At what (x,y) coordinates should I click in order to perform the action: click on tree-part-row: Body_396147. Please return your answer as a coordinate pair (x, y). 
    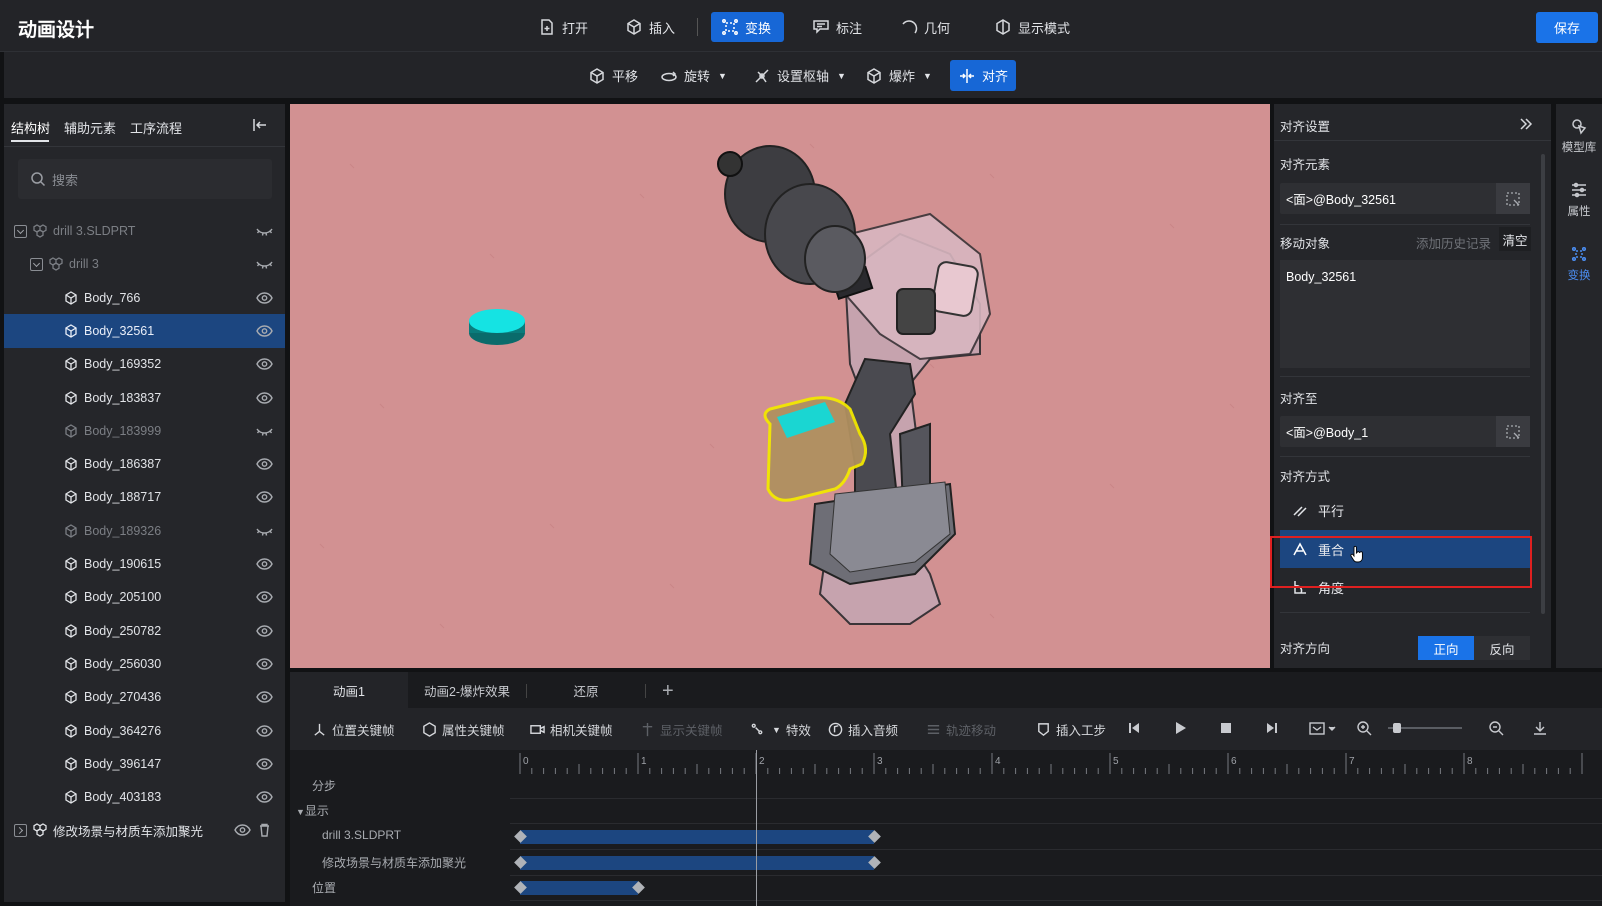
    Looking at the image, I should click on (144, 764).